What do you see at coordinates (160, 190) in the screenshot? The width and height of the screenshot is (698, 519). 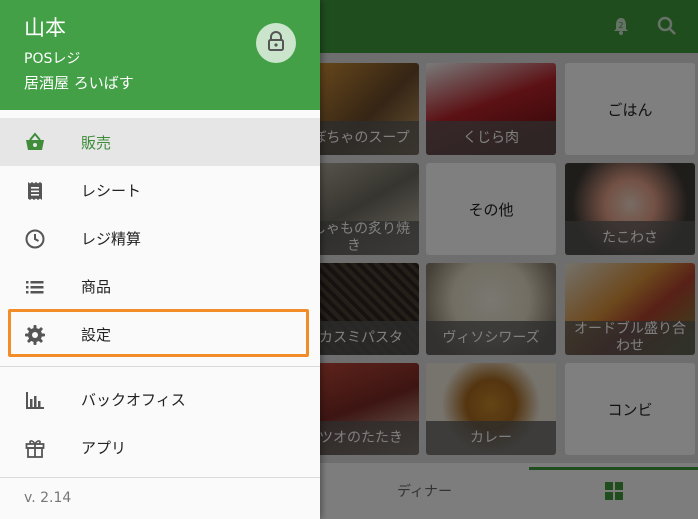 I see `menu-item-receipt: レシート` at bounding box center [160, 190].